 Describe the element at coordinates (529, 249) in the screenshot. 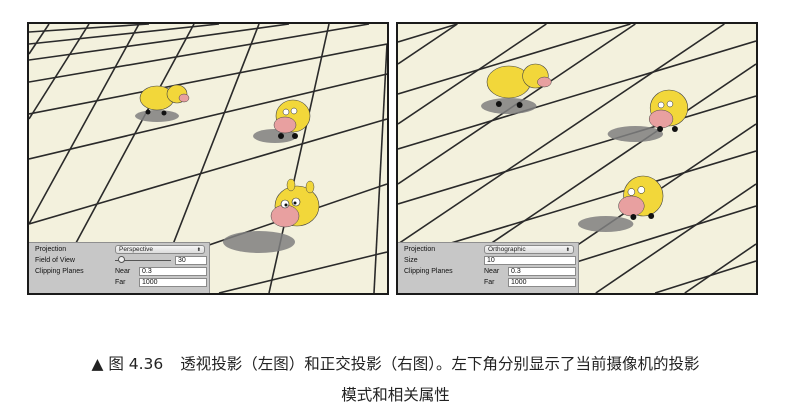

I see `projection-dropdown: Orthographic ⬍` at that location.